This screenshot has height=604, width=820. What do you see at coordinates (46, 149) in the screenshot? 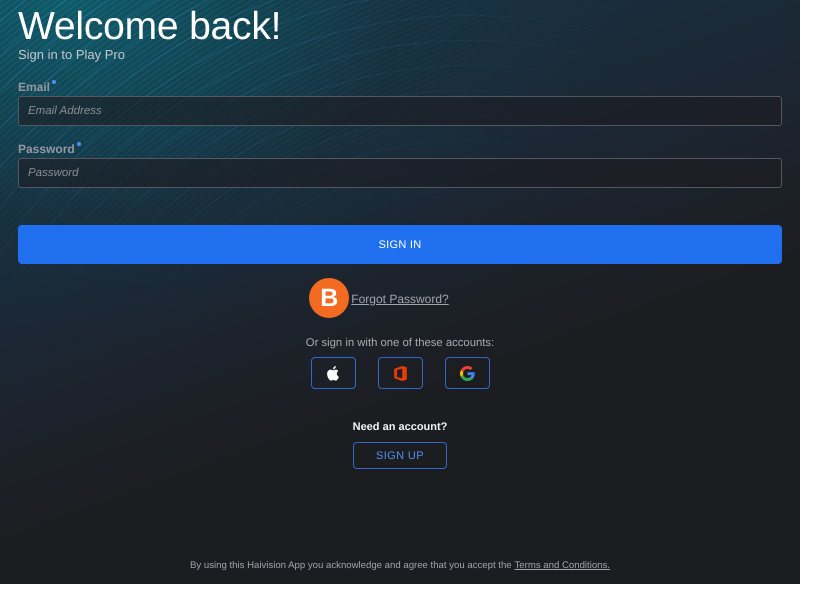
I see `field-label: Password` at bounding box center [46, 149].